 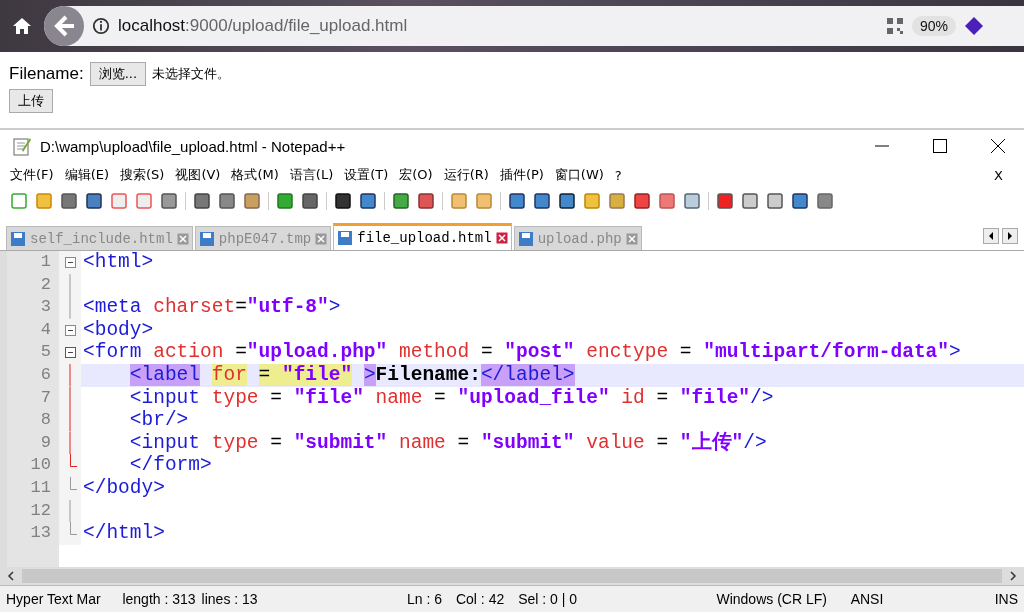 I want to click on line-number: 5, so click(x=33, y=352).